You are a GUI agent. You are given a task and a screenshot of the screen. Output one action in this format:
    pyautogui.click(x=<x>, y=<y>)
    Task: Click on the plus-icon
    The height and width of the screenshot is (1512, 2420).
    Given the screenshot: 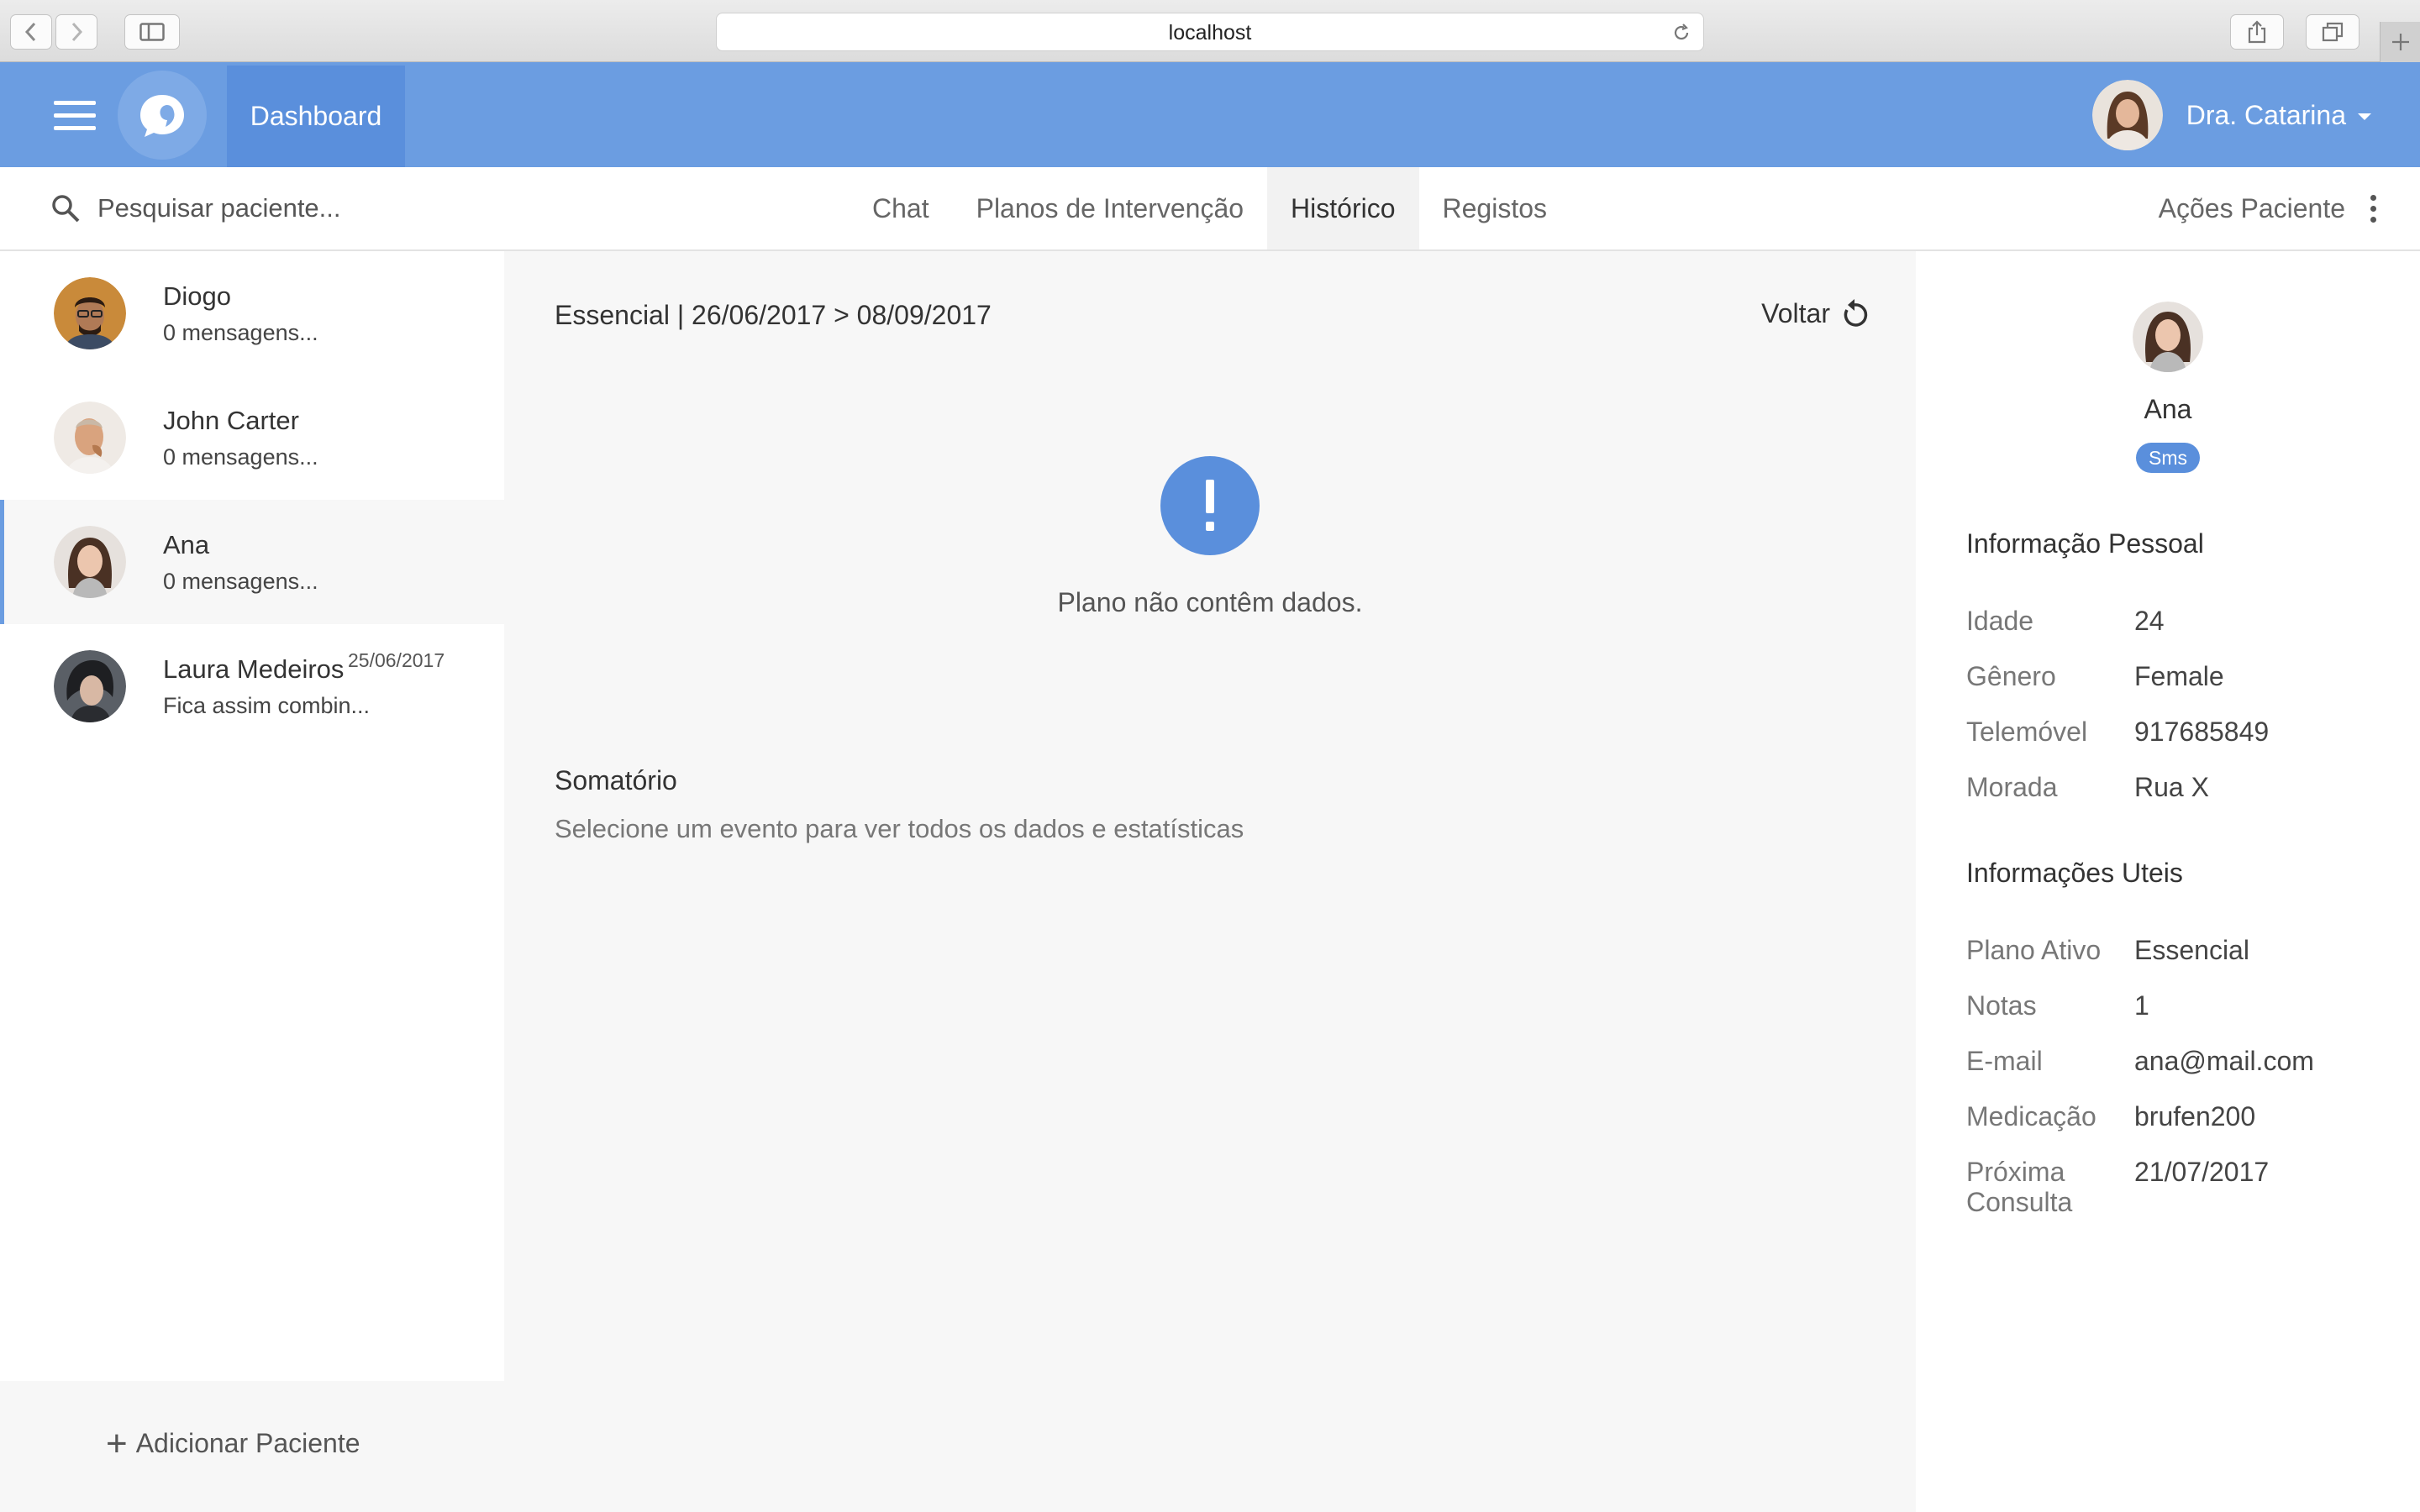 What is the action you would take?
    pyautogui.click(x=2400, y=42)
    